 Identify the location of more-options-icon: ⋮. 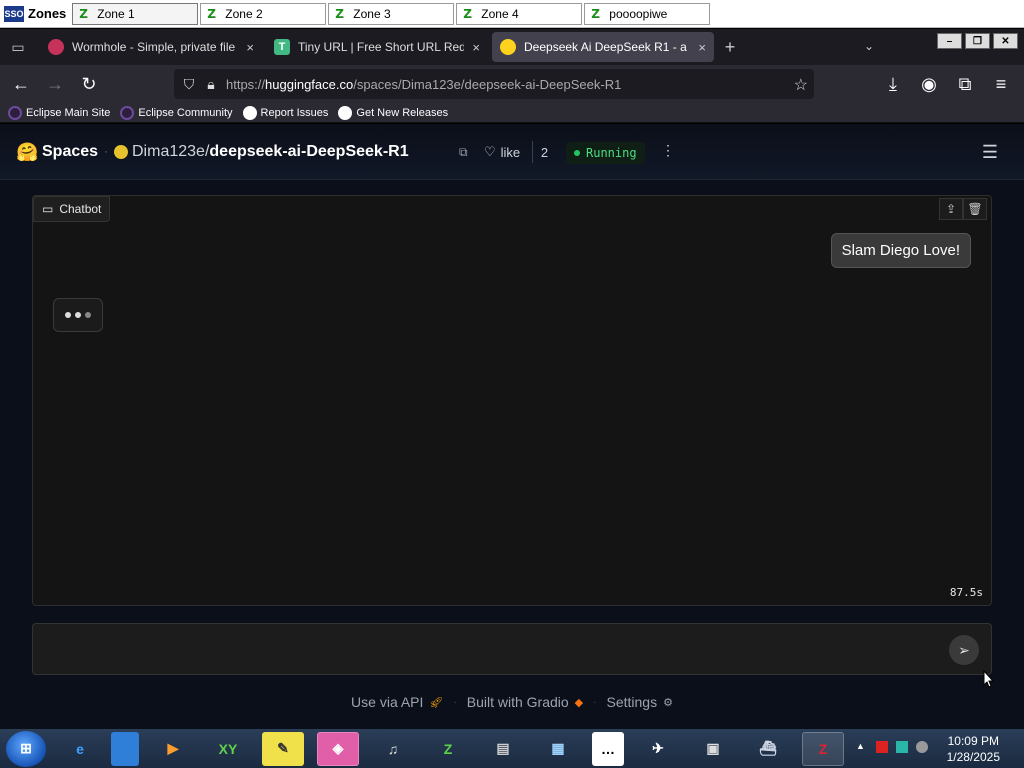
(668, 150).